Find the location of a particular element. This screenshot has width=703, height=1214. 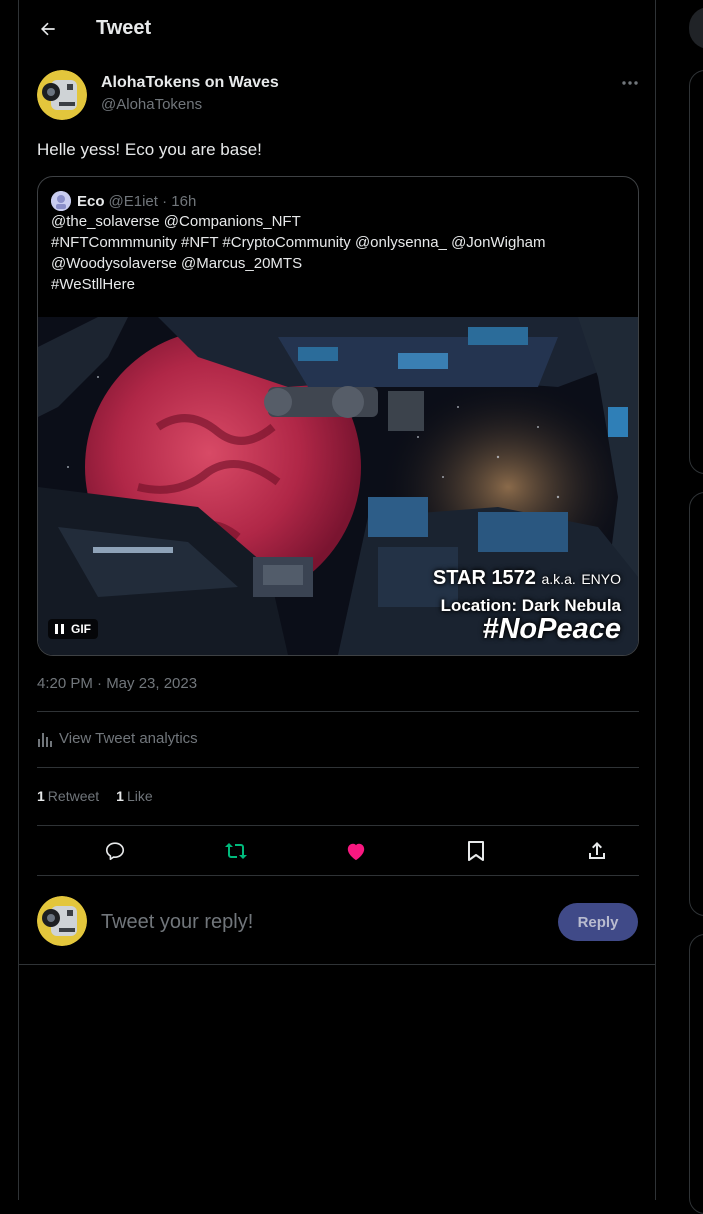

engagement-stats: 1 Retweet 1 Like is located at coordinates (103, 796).